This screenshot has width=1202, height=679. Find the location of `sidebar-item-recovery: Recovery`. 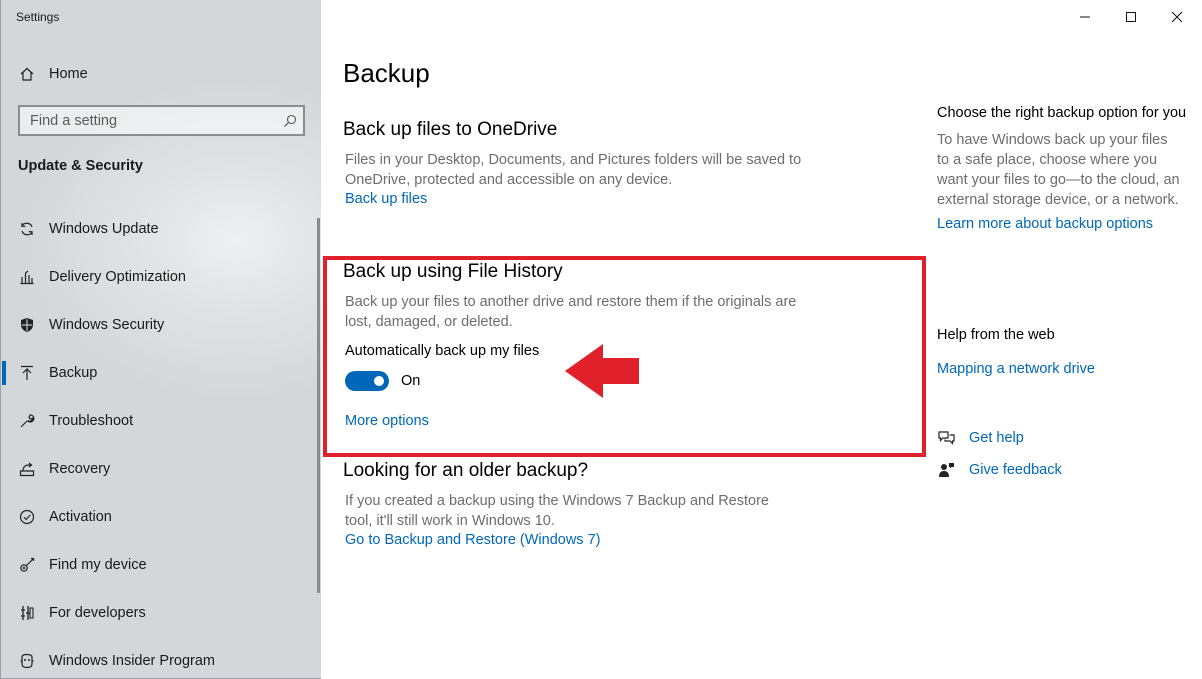

sidebar-item-recovery: Recovery is located at coordinates (159, 469).